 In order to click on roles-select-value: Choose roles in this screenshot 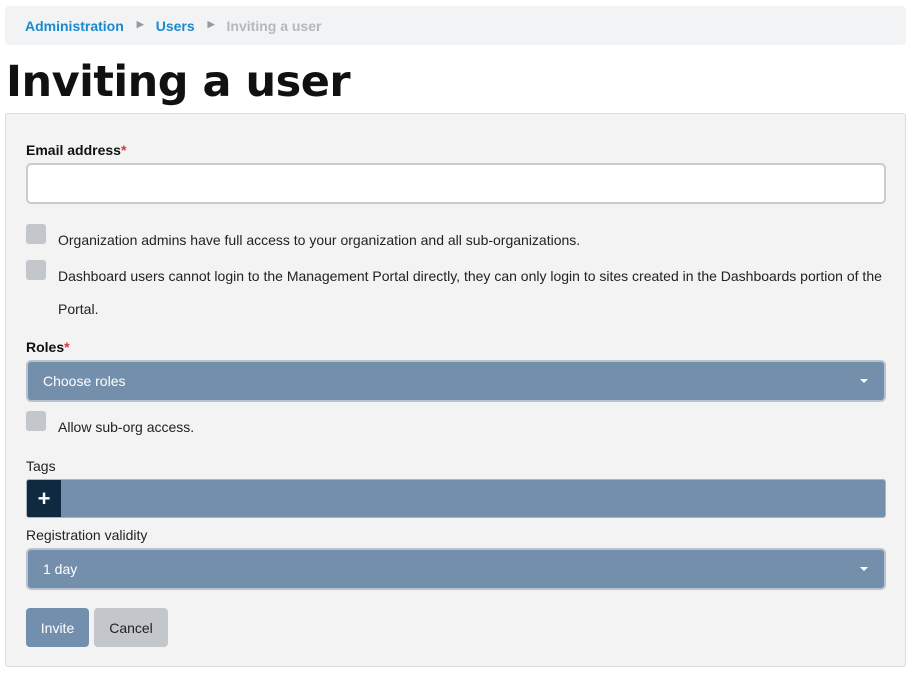, I will do `click(84, 381)`.